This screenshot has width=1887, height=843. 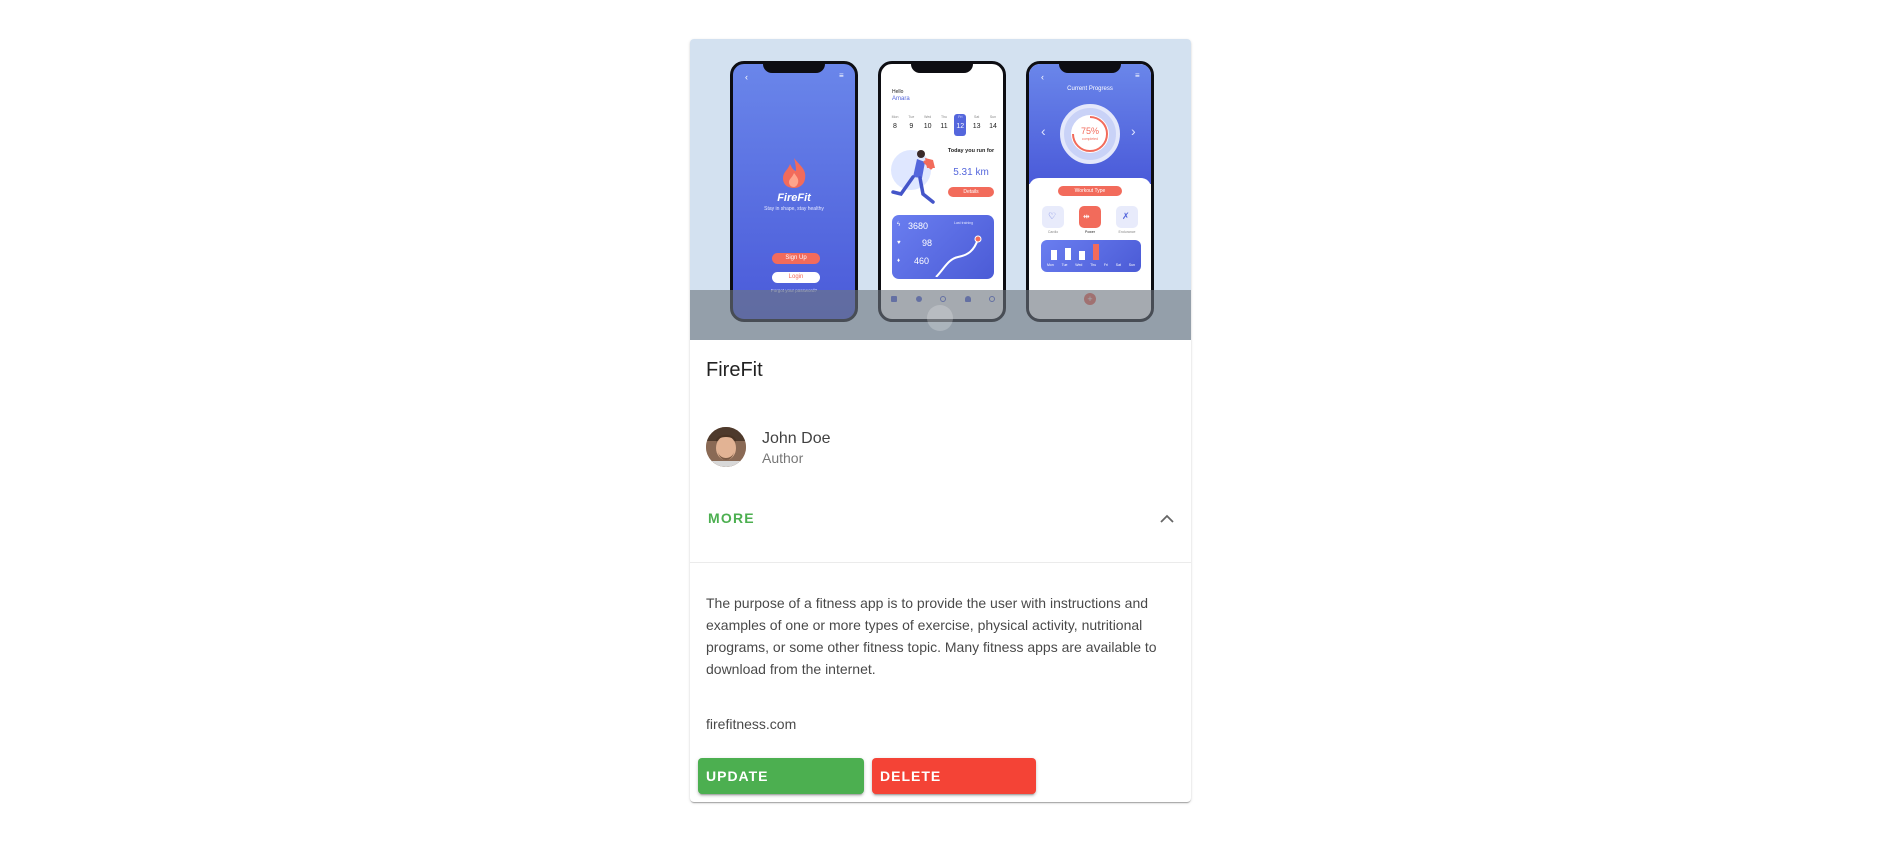 What do you see at coordinates (954, 776) in the screenshot?
I see `delete-portfolio-button: DELETE PORTFOLIO` at bounding box center [954, 776].